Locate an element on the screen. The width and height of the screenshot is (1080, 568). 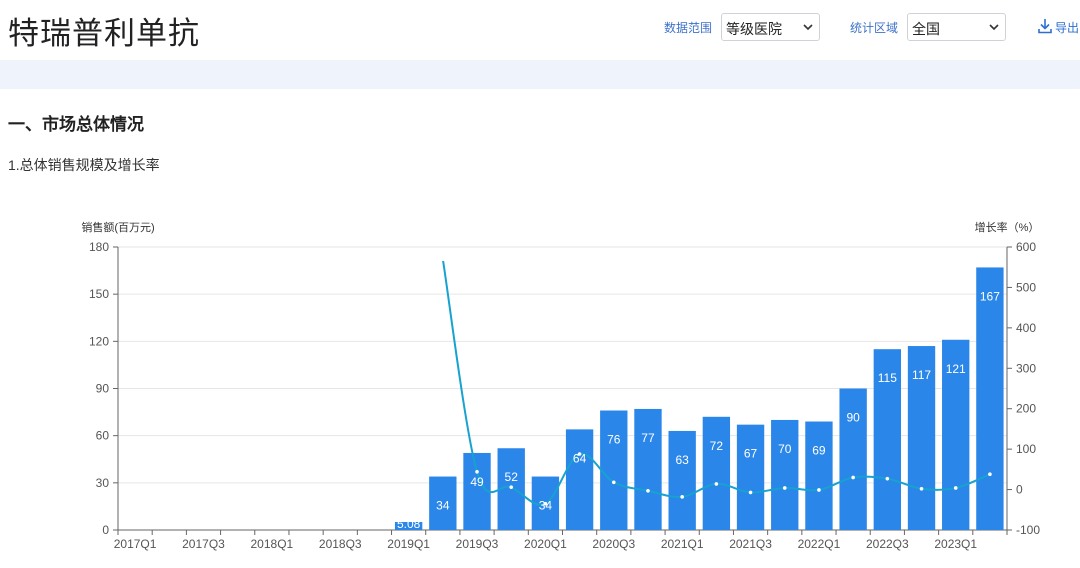
bar-value-label: 76 is located at coordinates (614, 440).